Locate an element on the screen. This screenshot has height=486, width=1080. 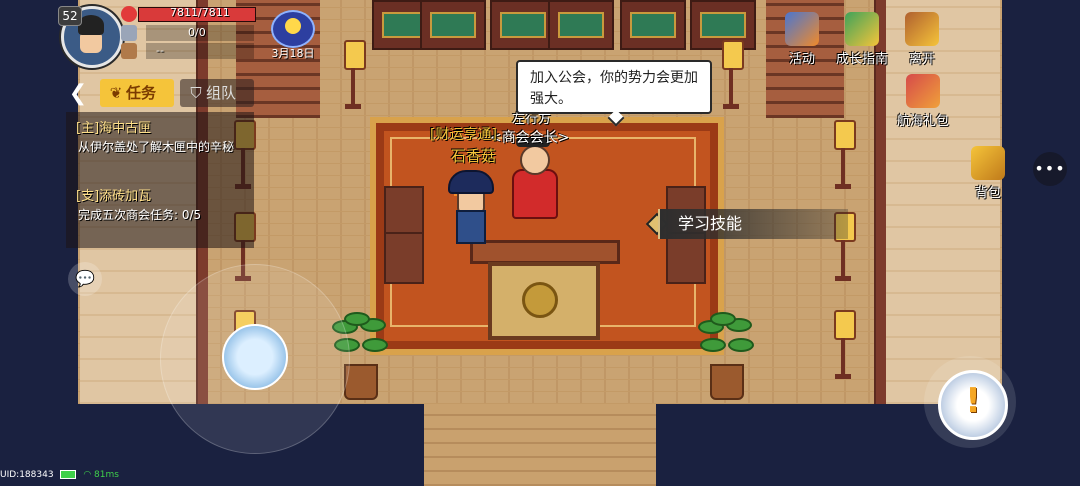
chat-button: 💬 is located at coordinates (85, 279).